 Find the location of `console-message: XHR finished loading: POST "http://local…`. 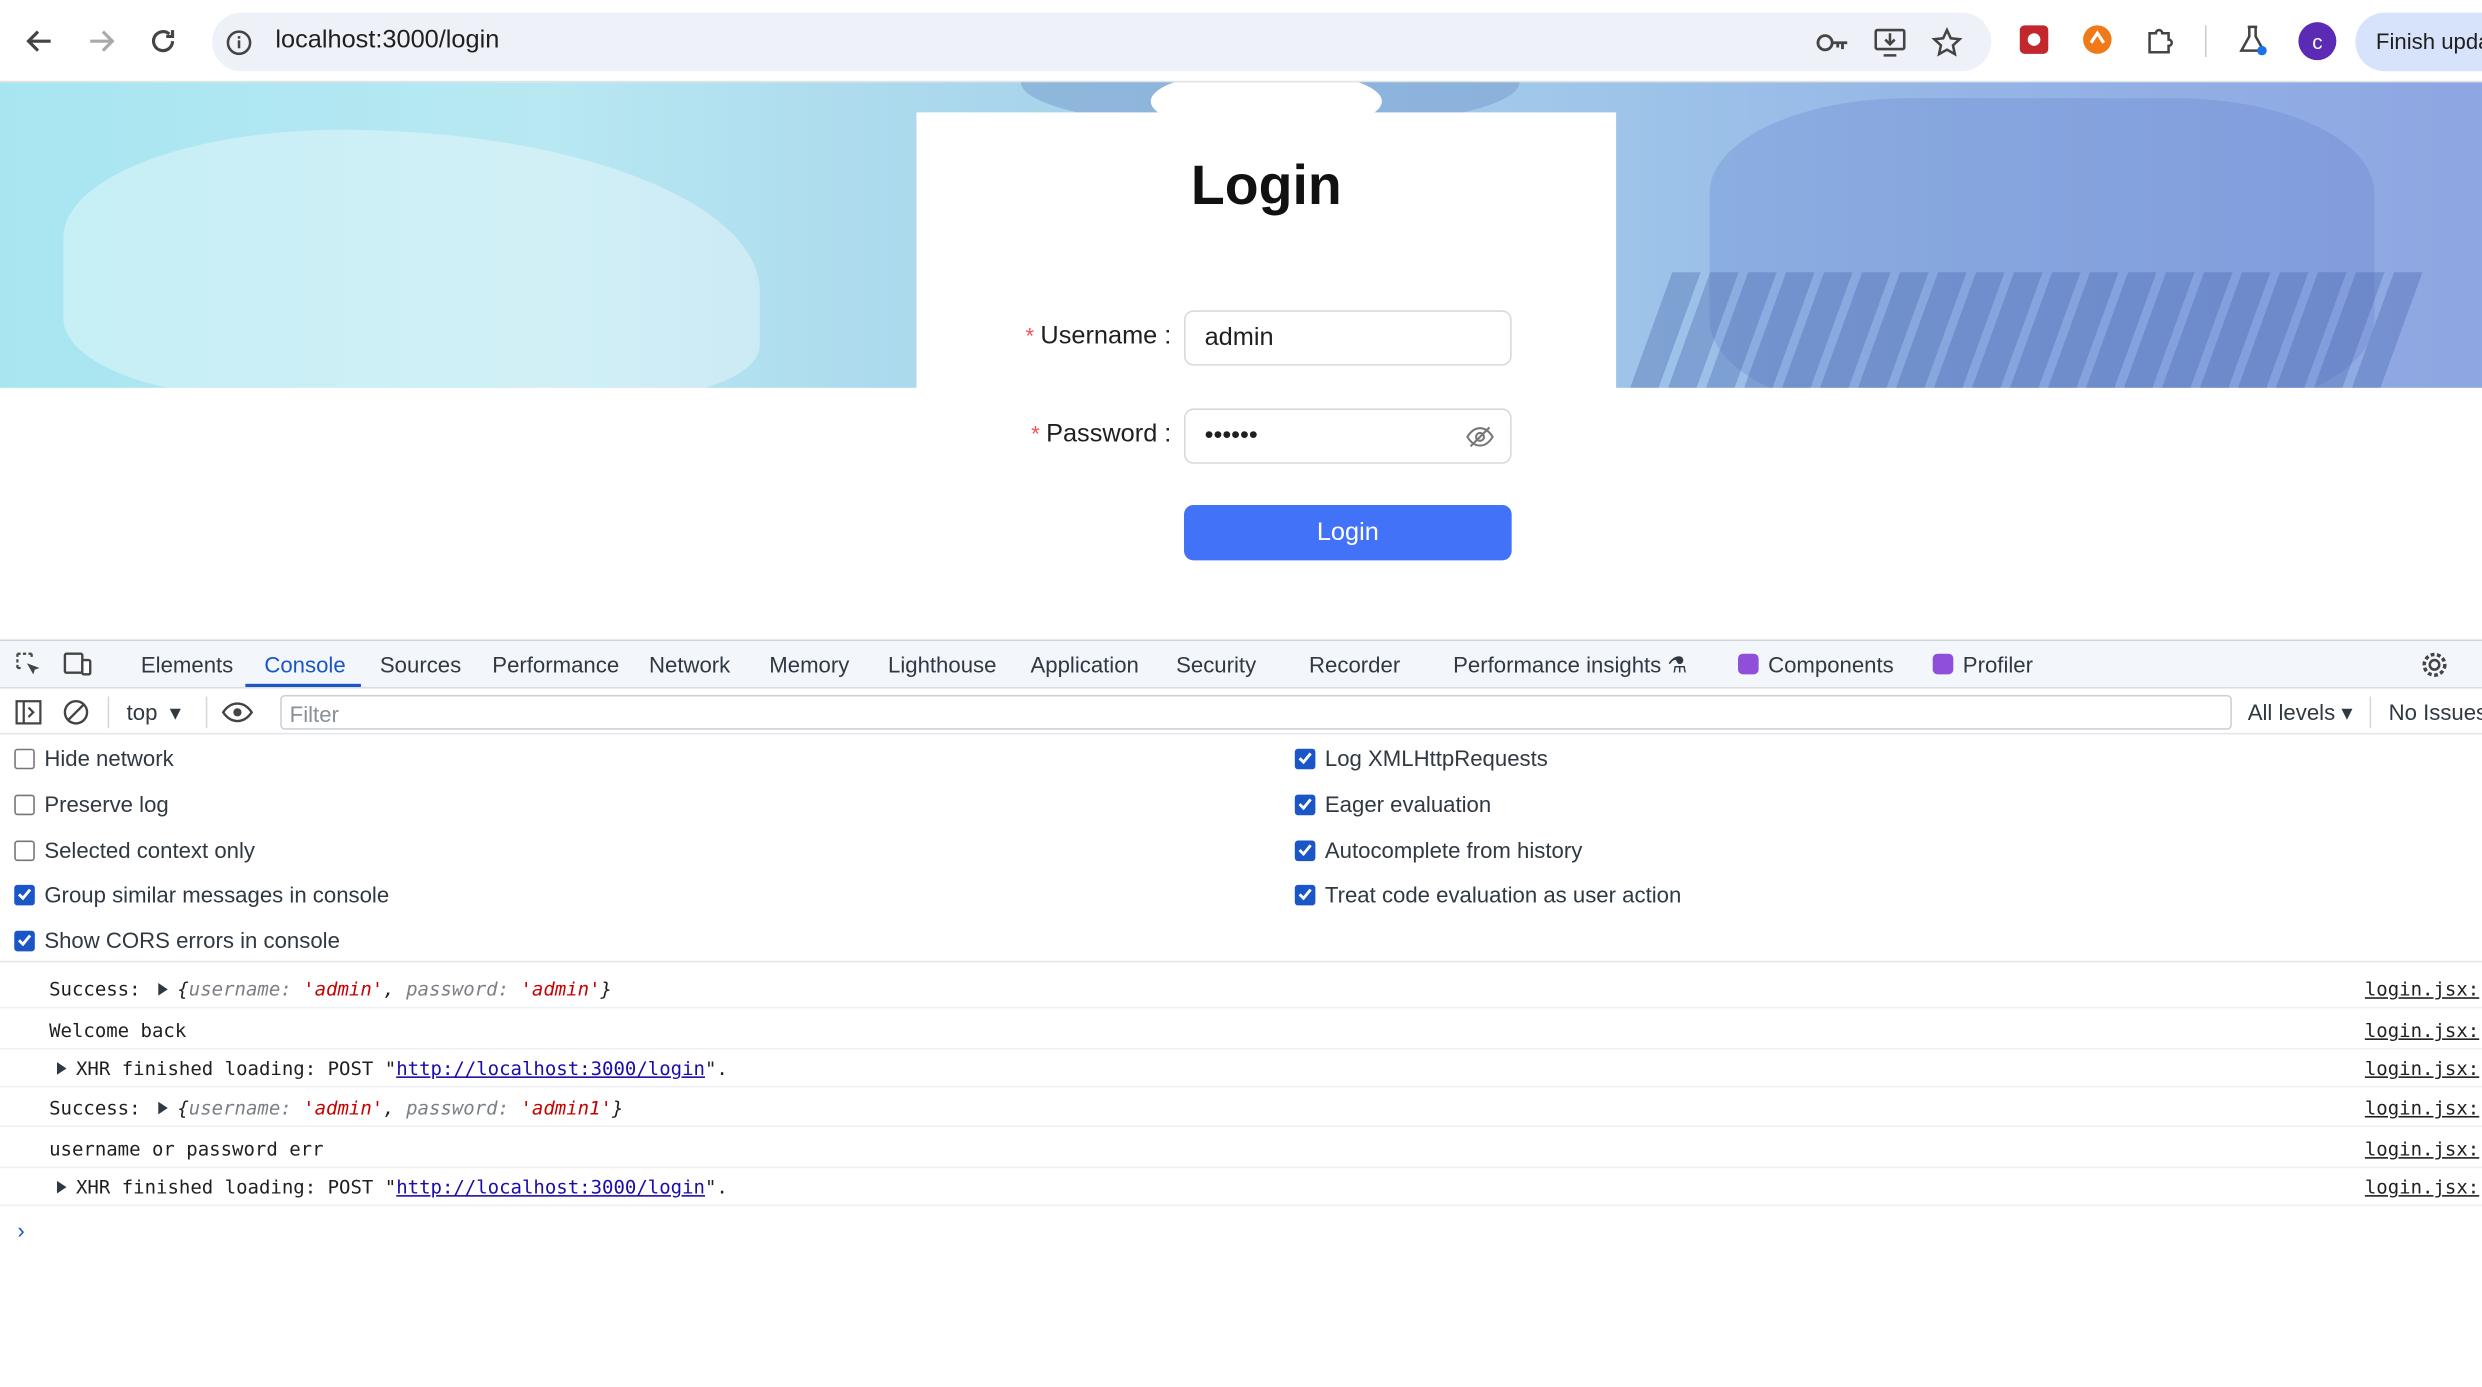

console-message: XHR finished loading: POST "http://local… is located at coordinates (389, 1068).